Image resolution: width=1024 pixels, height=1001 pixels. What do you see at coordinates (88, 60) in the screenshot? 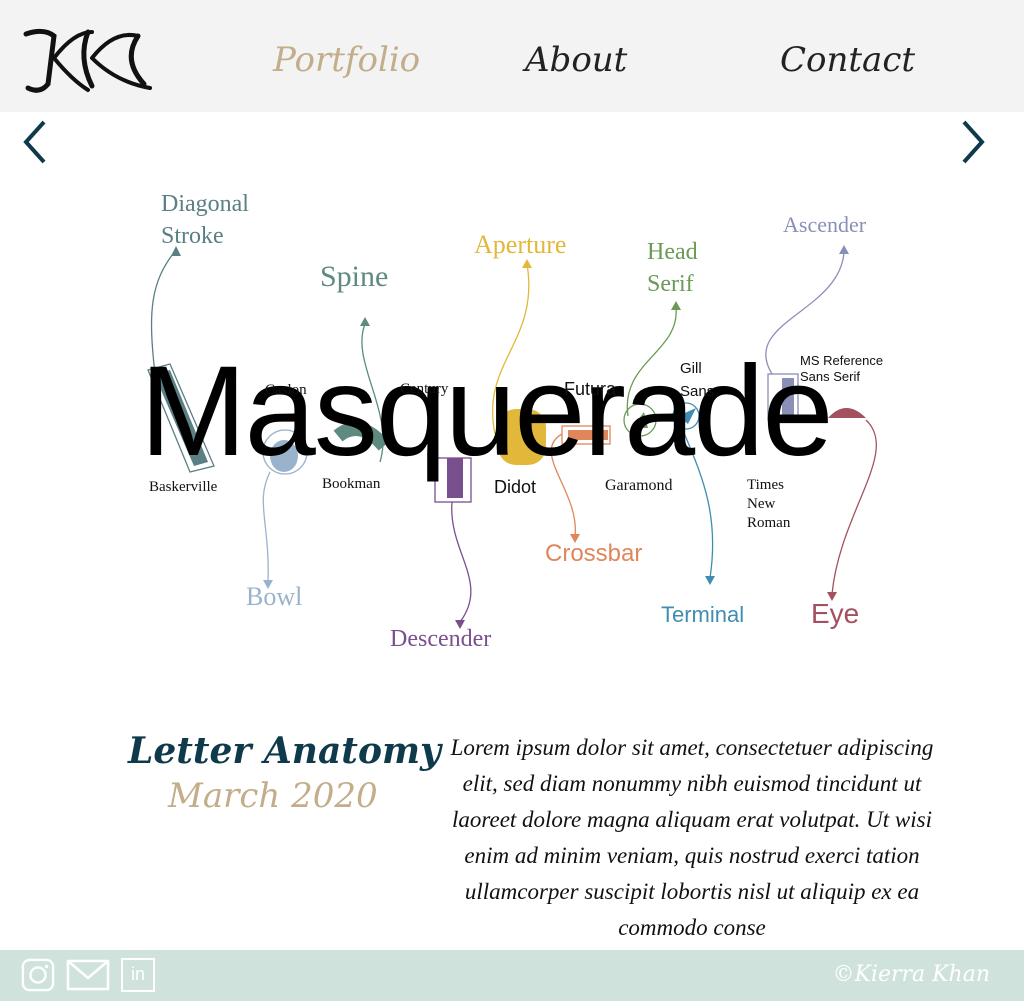
I see `kk-monogram-logo` at bounding box center [88, 60].